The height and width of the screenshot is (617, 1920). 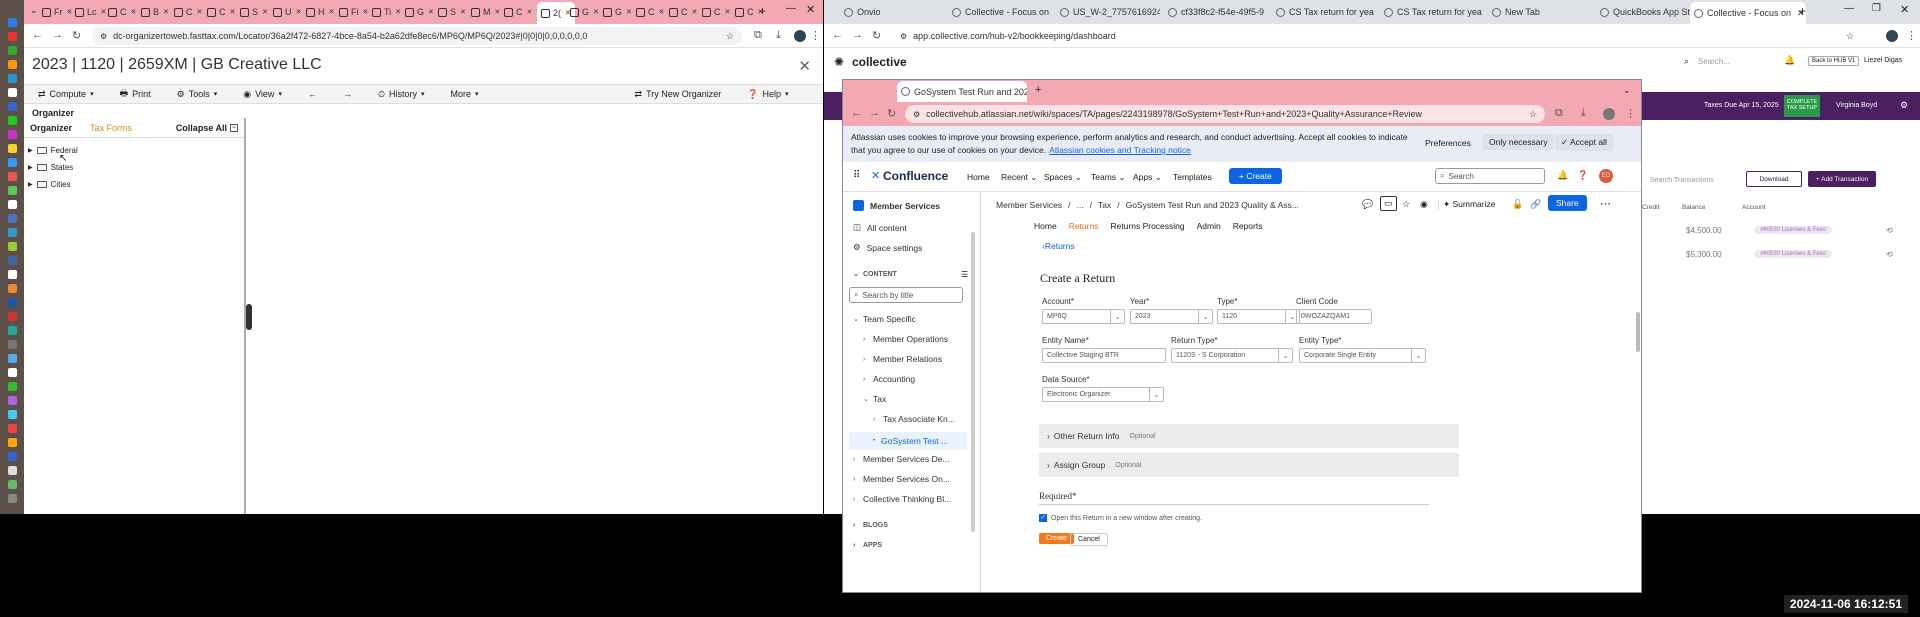 What do you see at coordinates (902, 359) in the screenshot?
I see `tree-member-relations: › Member Relations` at bounding box center [902, 359].